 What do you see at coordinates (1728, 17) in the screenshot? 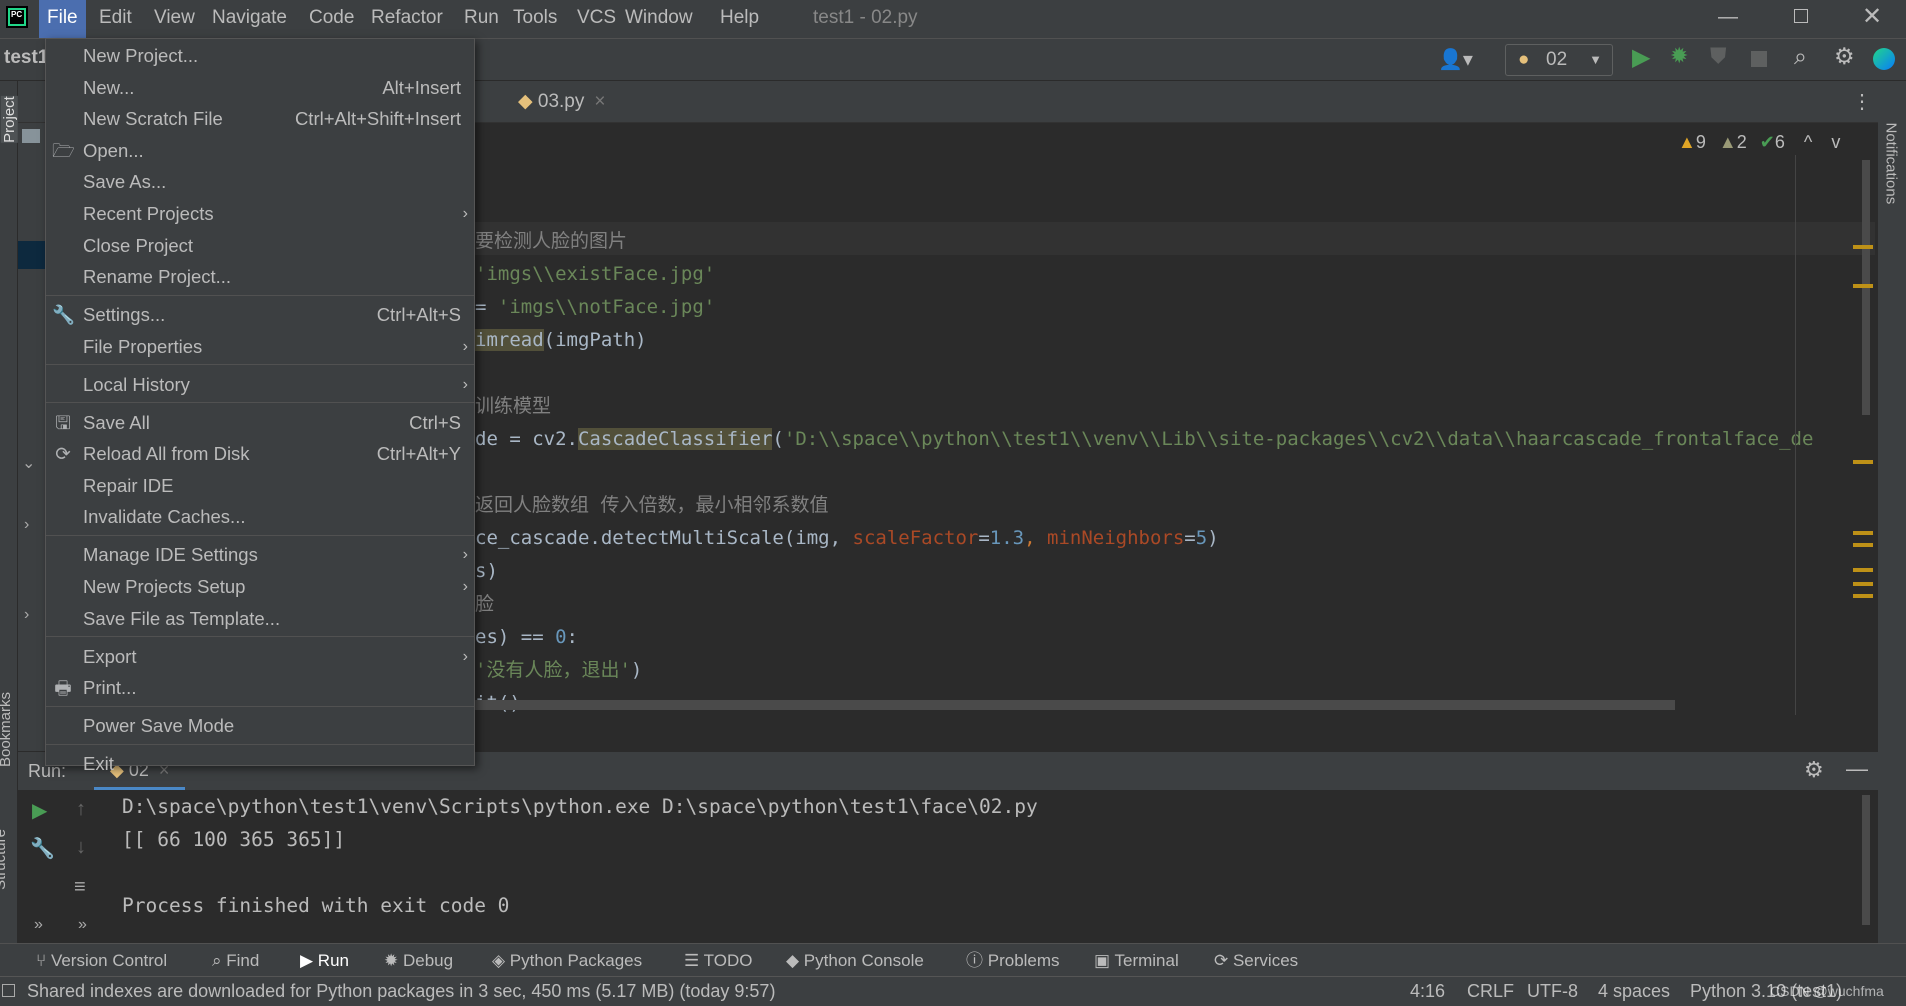
I see `minimize-button: —` at bounding box center [1728, 17].